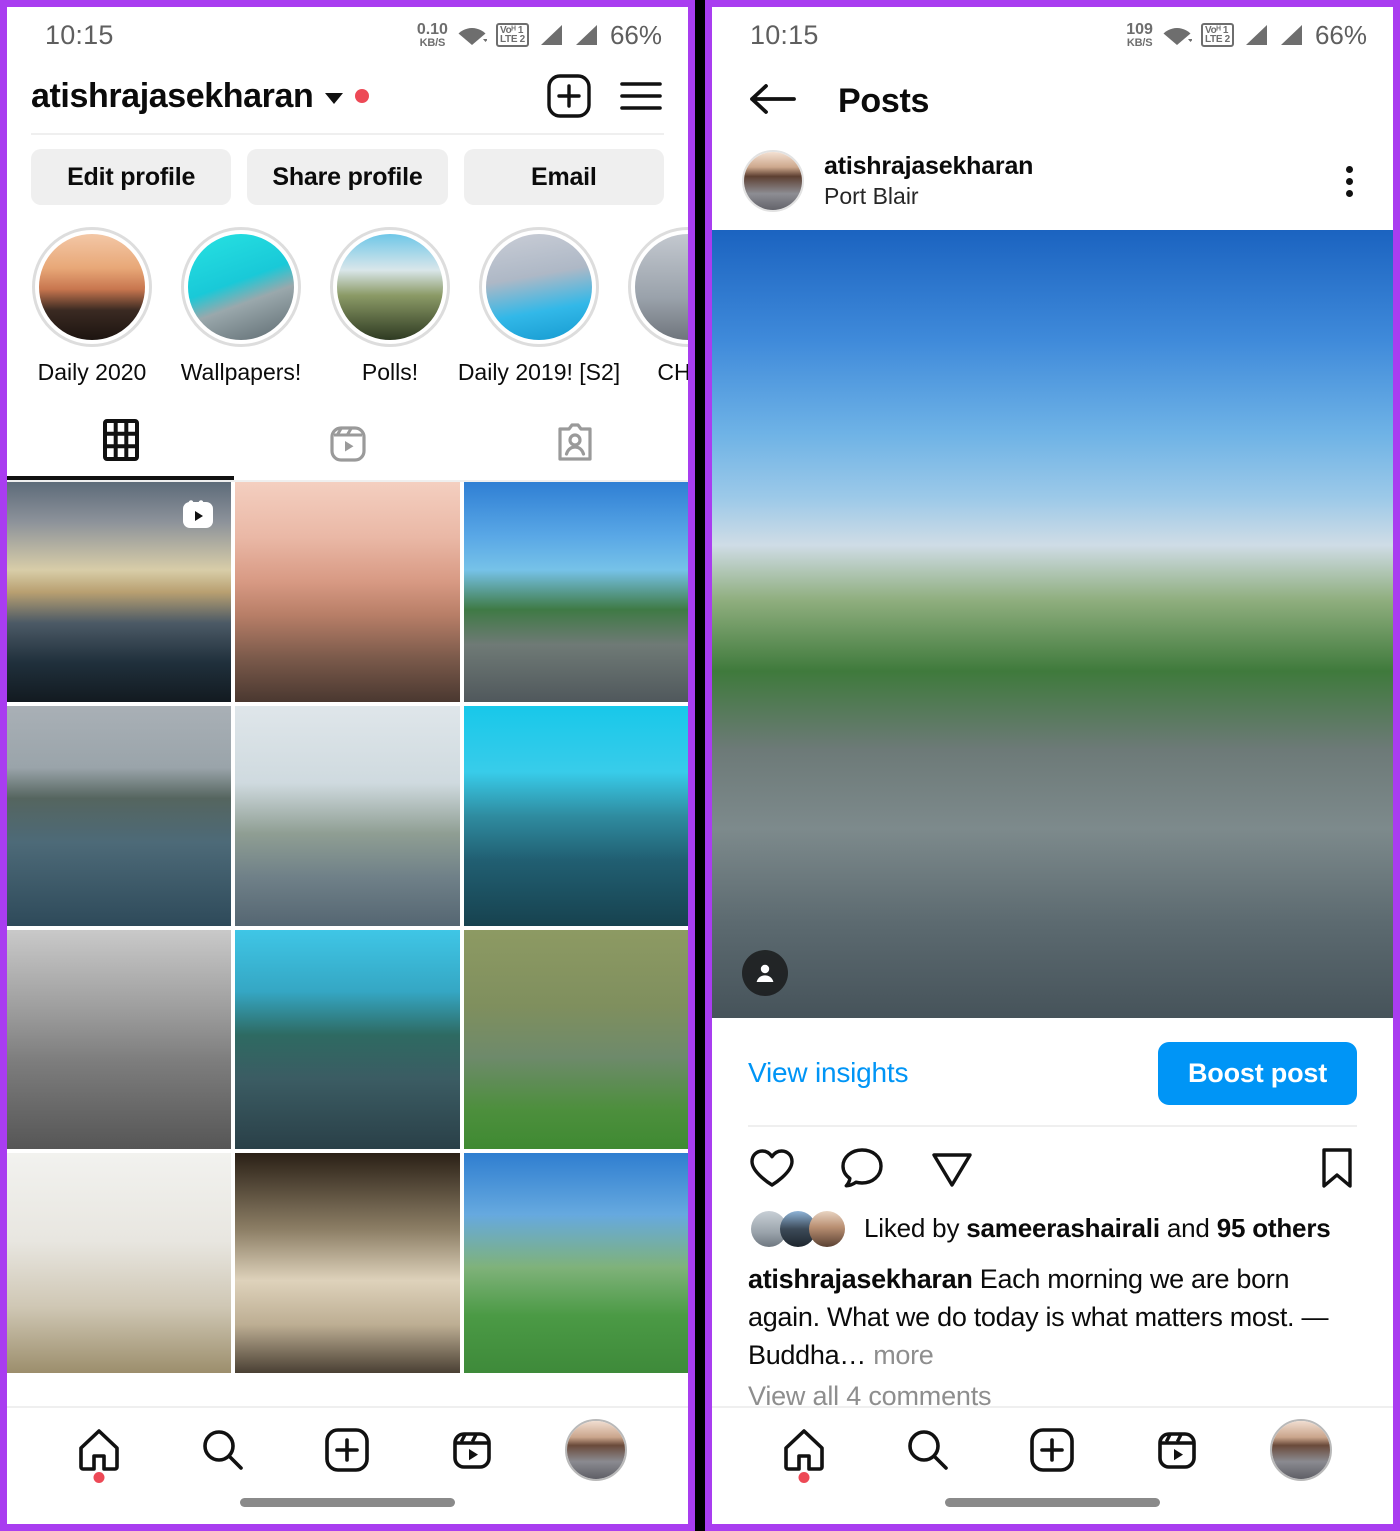 This screenshot has width=1400, height=1531. What do you see at coordinates (1052, 1071) in the screenshot?
I see `insights-row: View insights Boost post` at bounding box center [1052, 1071].